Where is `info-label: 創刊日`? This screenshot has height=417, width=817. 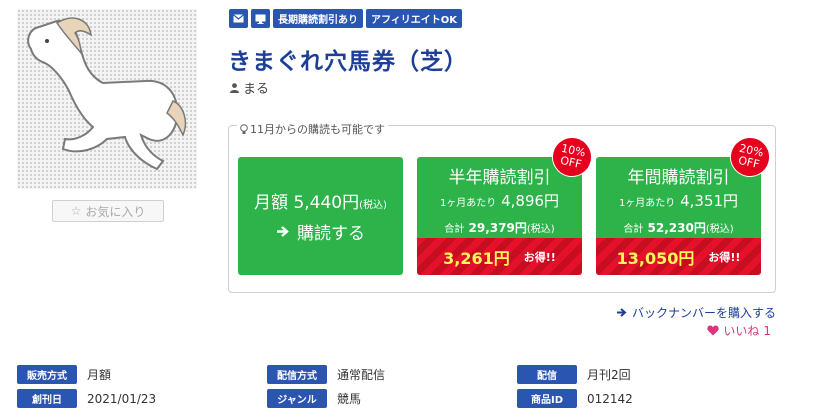
info-label: 創刊日 is located at coordinates (47, 398).